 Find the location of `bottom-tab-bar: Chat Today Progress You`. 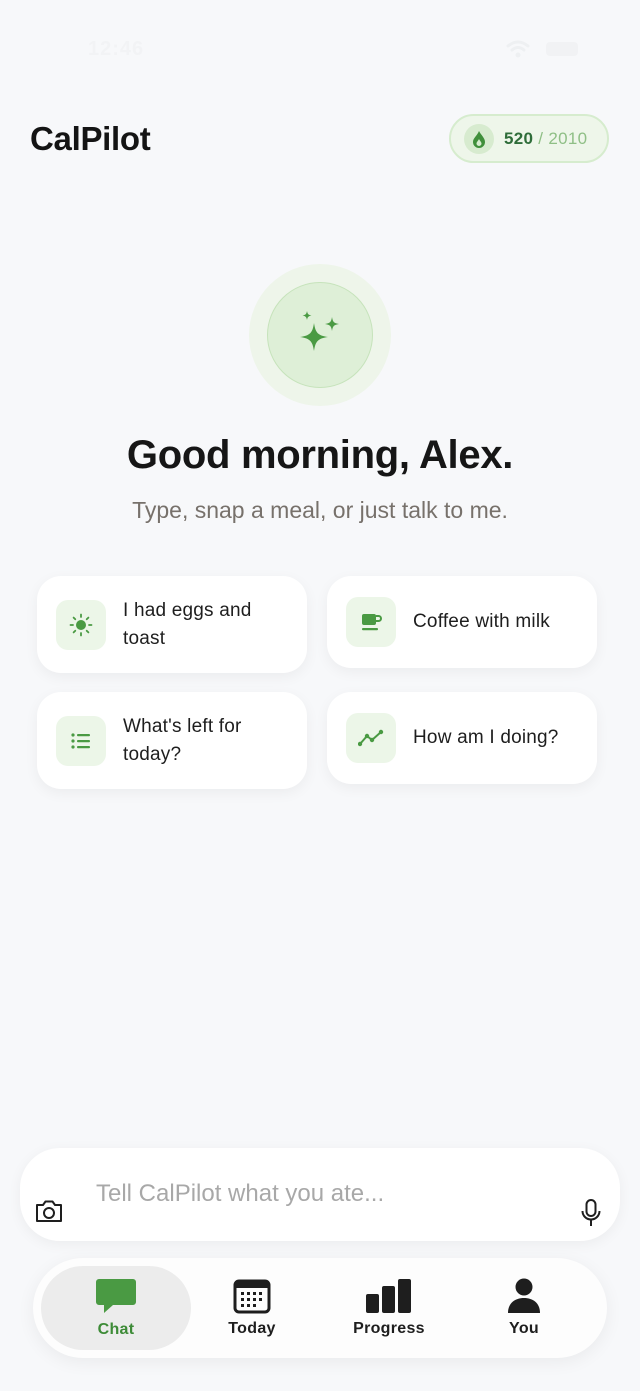

bottom-tab-bar: Chat Today Progress You is located at coordinates (320, 1308).